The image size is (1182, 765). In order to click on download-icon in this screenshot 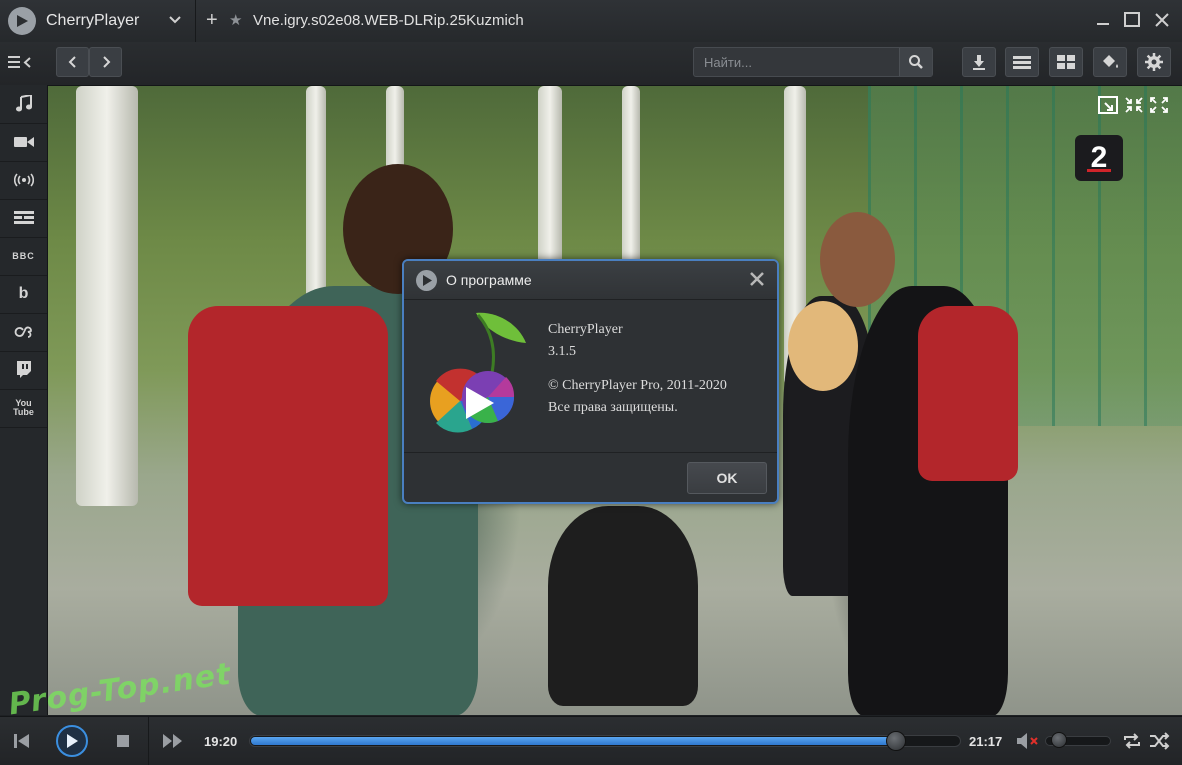, I will do `click(979, 62)`.